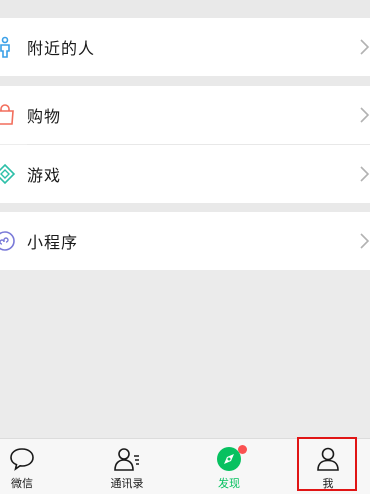 Image resolution: width=370 pixels, height=494 pixels. Describe the element at coordinates (185, 115) in the screenshot. I see `menu-item-shopping: 购物` at that location.